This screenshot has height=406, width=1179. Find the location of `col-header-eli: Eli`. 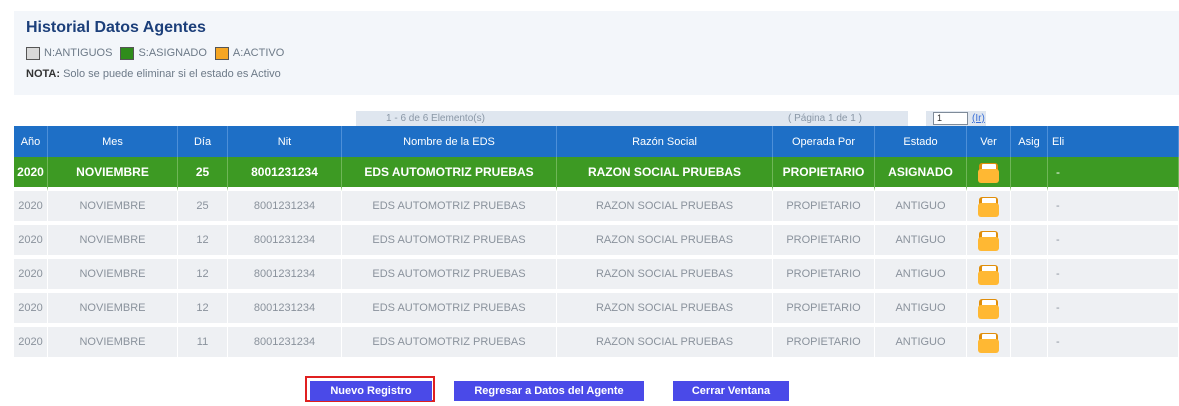

col-header-eli: Eli is located at coordinates (1113, 141).